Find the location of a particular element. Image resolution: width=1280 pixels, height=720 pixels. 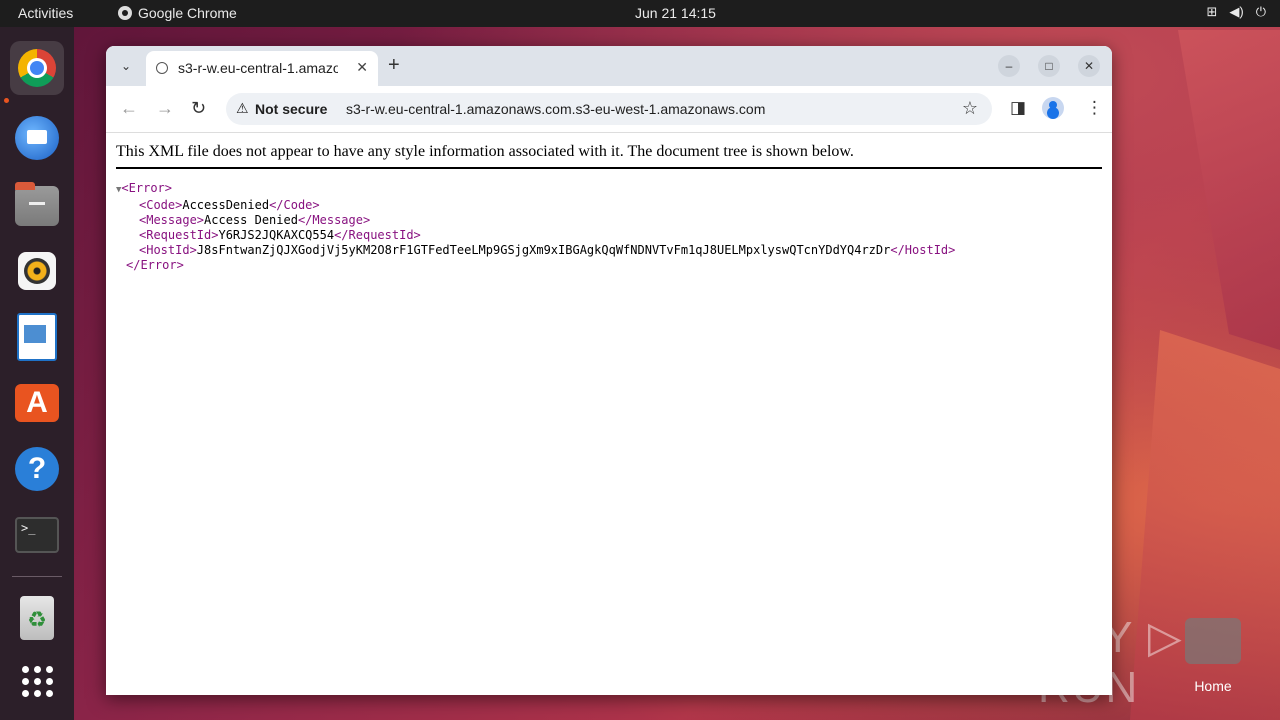

dock-thunderbird is located at coordinates (37, 138).